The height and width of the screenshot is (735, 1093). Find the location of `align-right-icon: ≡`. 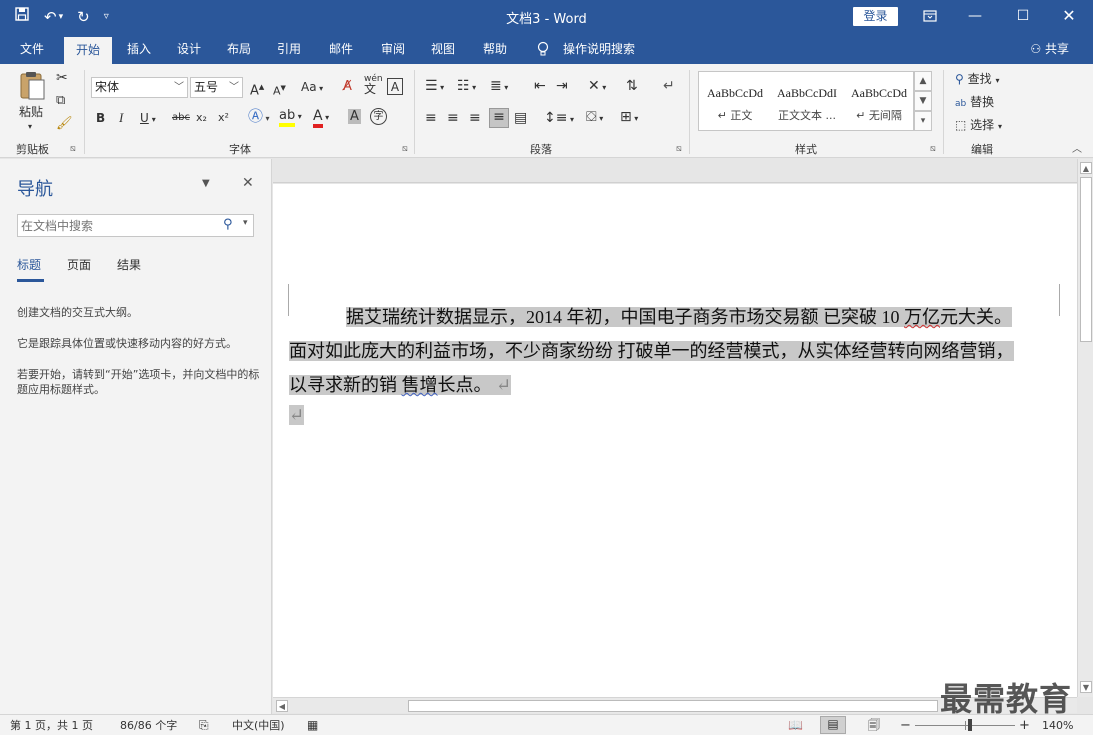

align-right-icon: ≡ is located at coordinates (475, 118).